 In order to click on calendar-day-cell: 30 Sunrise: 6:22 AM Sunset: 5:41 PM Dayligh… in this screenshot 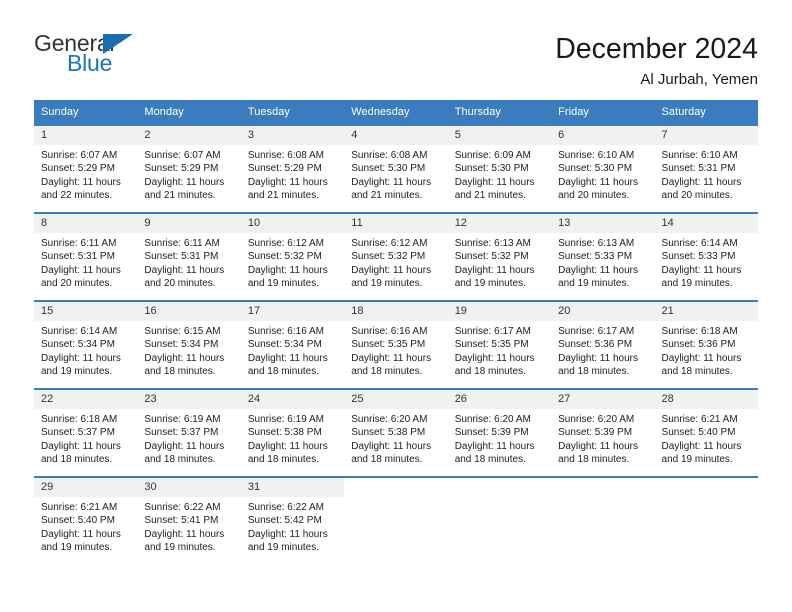, I will do `click(189, 520)`.